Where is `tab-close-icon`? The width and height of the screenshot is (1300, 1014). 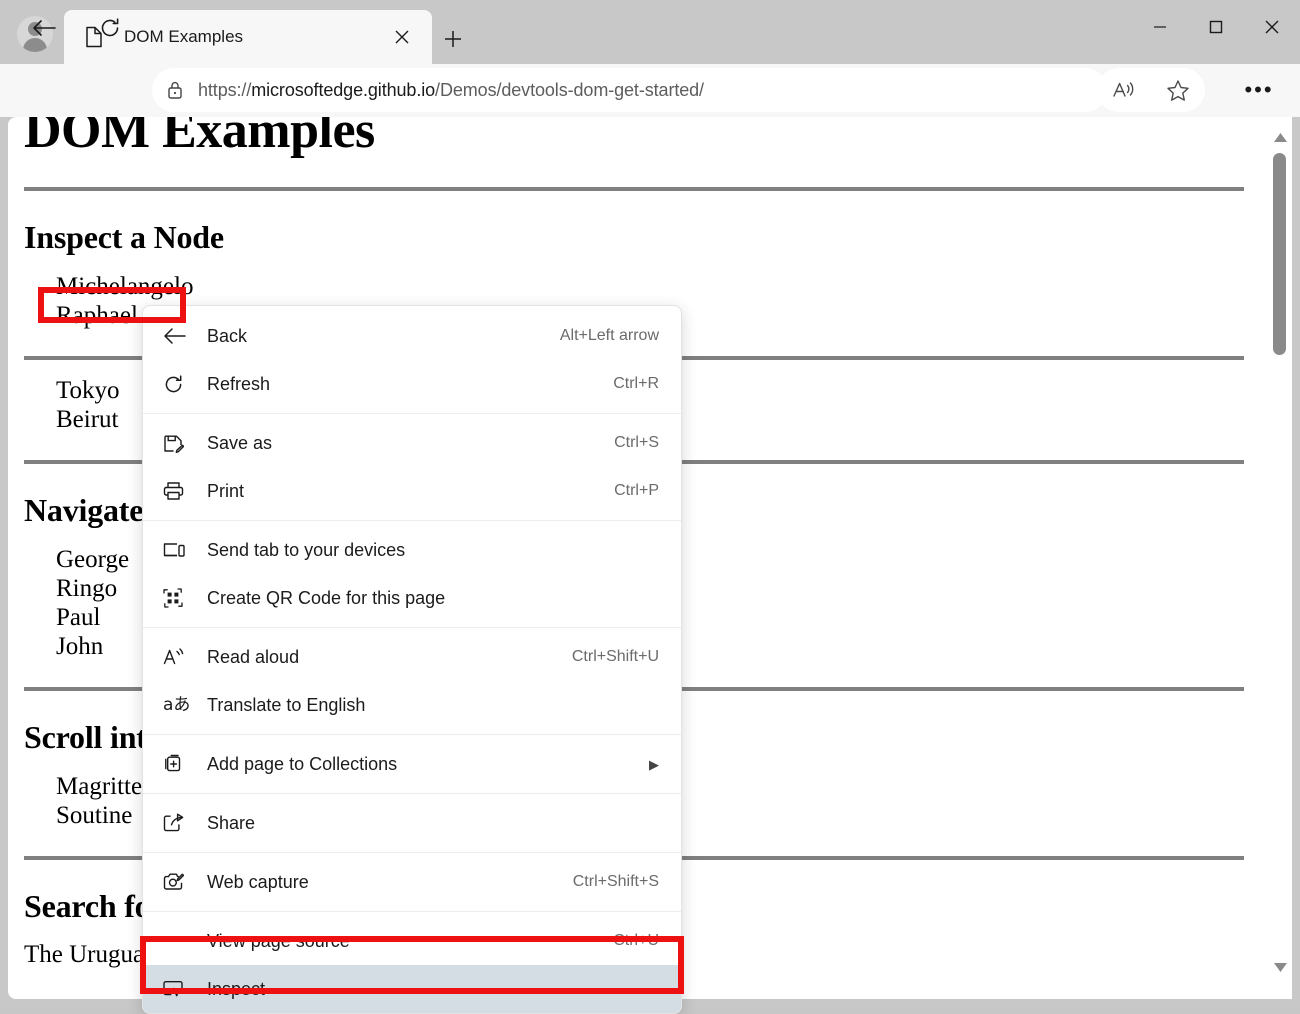 tab-close-icon is located at coordinates (402, 37).